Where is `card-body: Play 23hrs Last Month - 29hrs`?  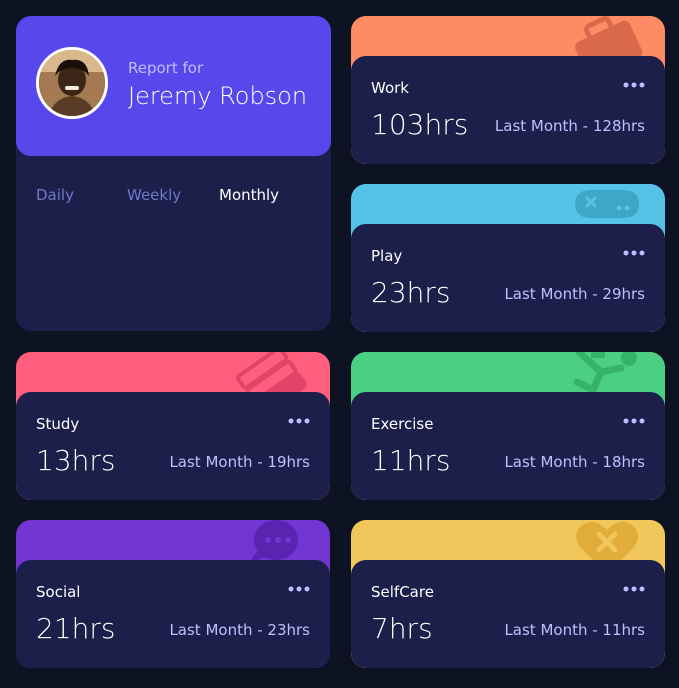 card-body: Play 23hrs Last Month - 29hrs is located at coordinates (508, 278).